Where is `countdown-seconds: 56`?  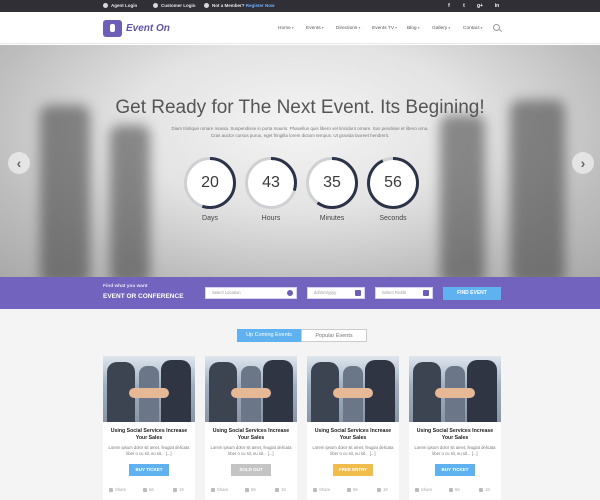 countdown-seconds: 56 is located at coordinates (393, 183).